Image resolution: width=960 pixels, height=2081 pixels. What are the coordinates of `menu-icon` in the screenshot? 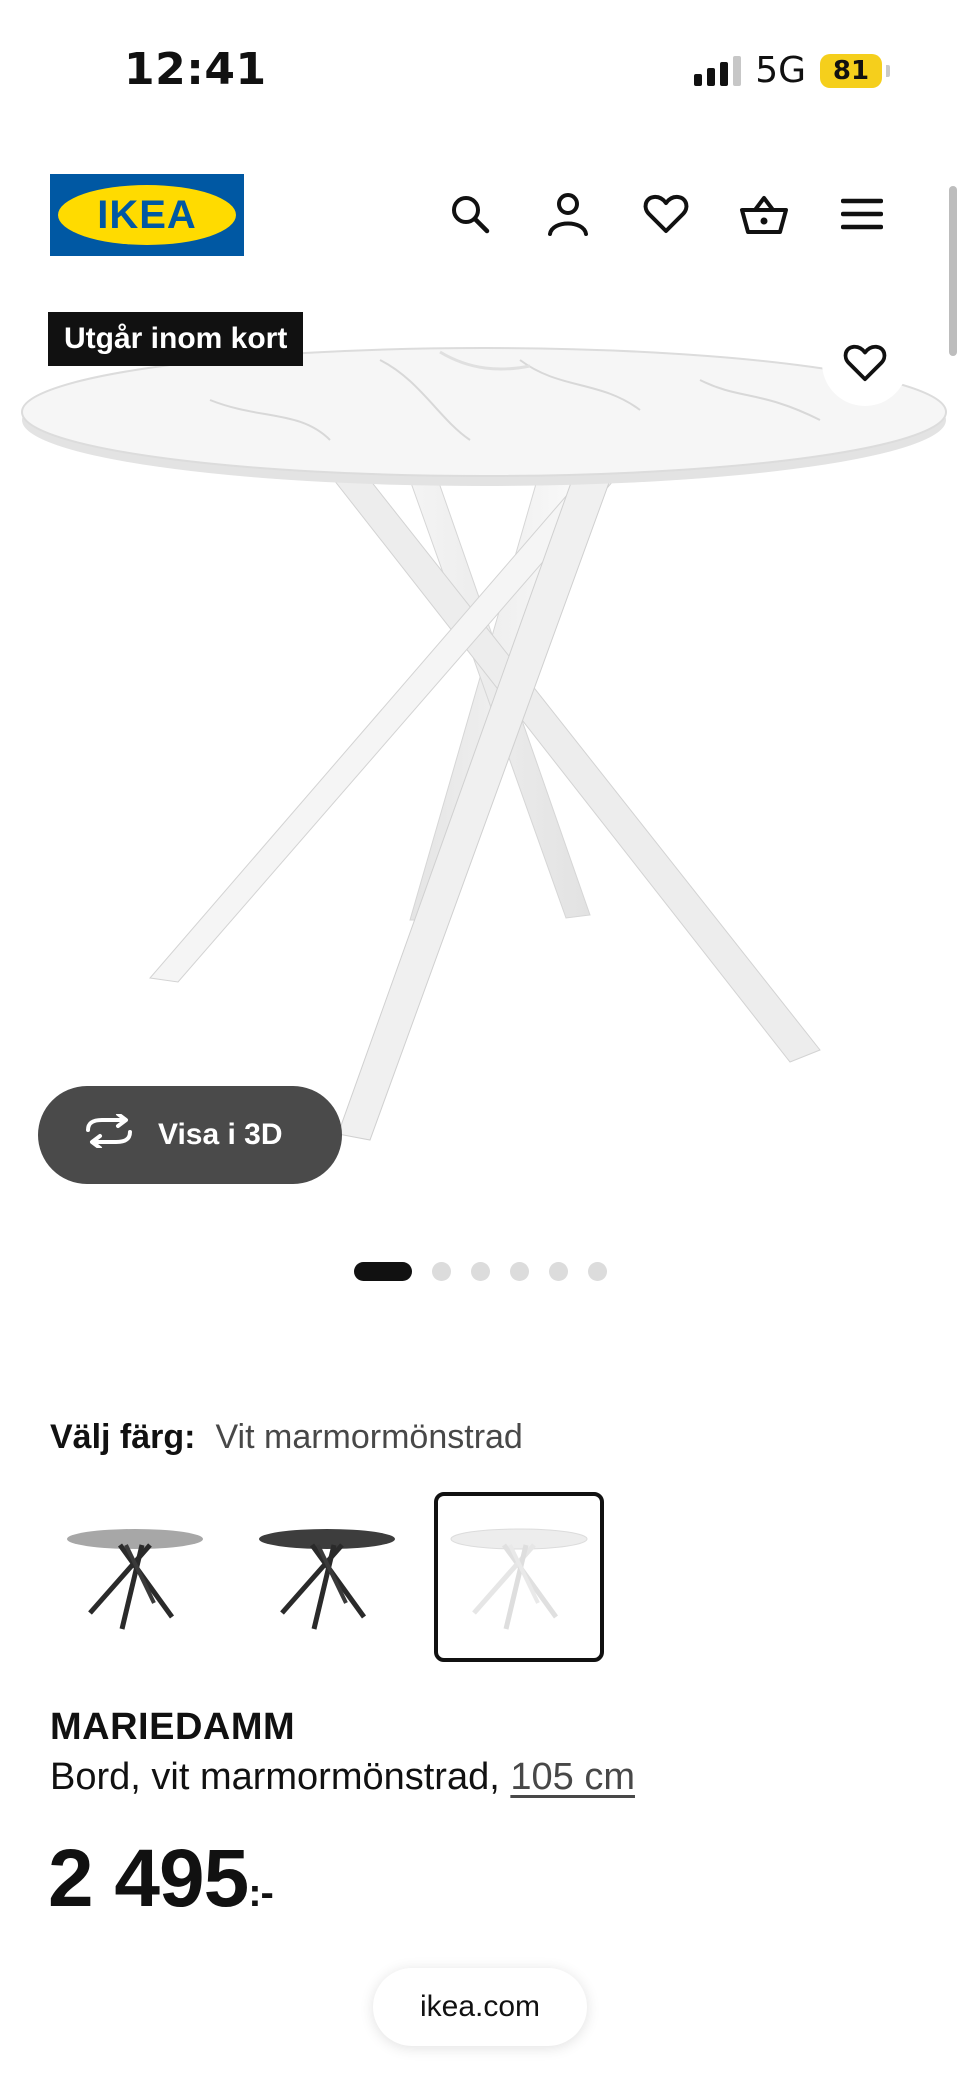 It's located at (862, 214).